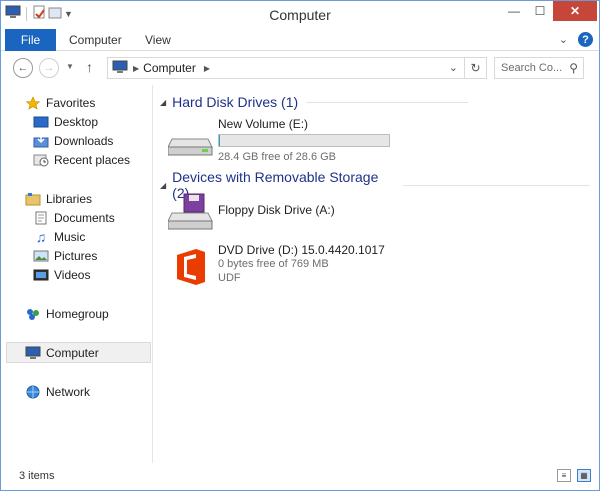  What do you see at coordinates (89, 67) in the screenshot?
I see `up-arrow-icon: ↑` at bounding box center [89, 67].